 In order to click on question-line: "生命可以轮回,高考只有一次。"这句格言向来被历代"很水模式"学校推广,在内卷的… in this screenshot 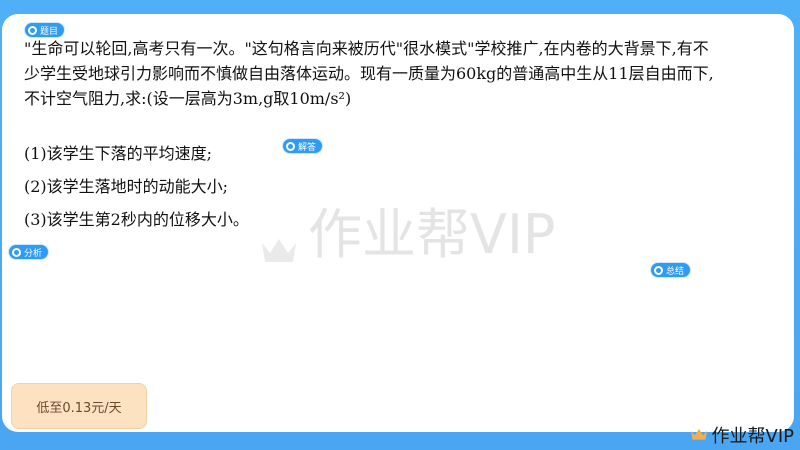, I will do `click(366, 48)`.